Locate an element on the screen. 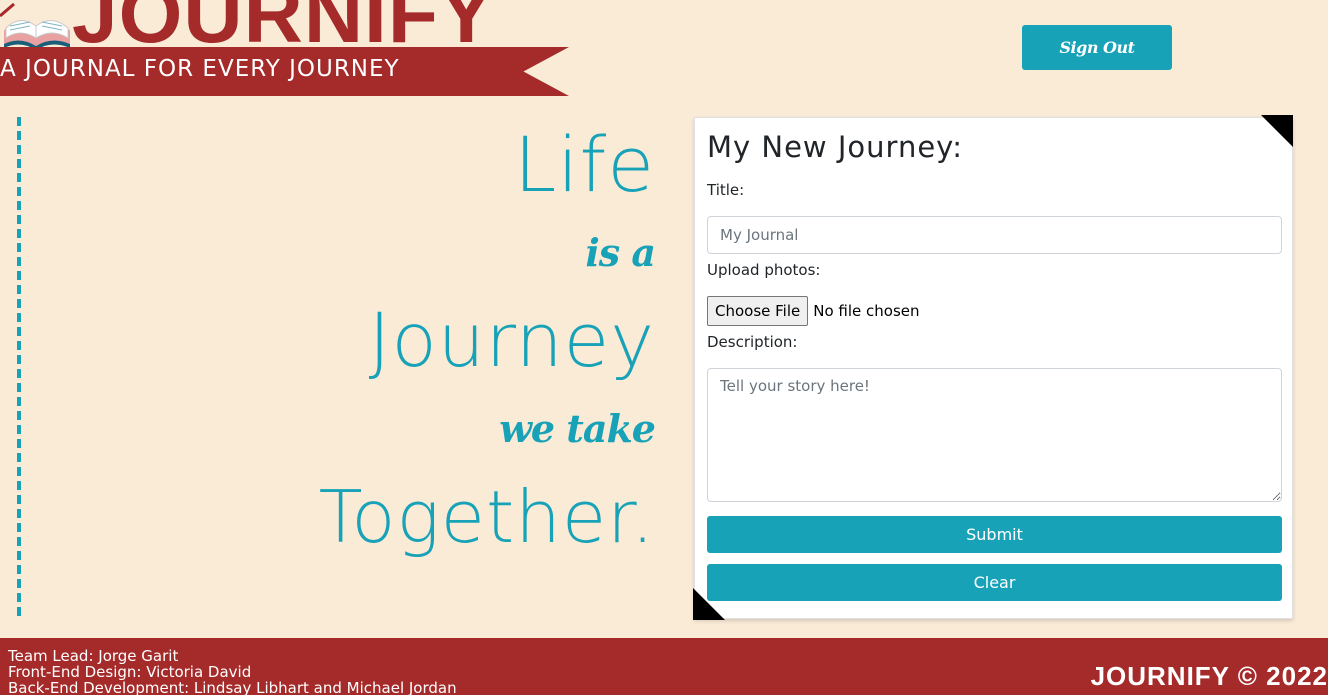 The height and width of the screenshot is (695, 1328). dashed-divider is located at coordinates (19, 368).